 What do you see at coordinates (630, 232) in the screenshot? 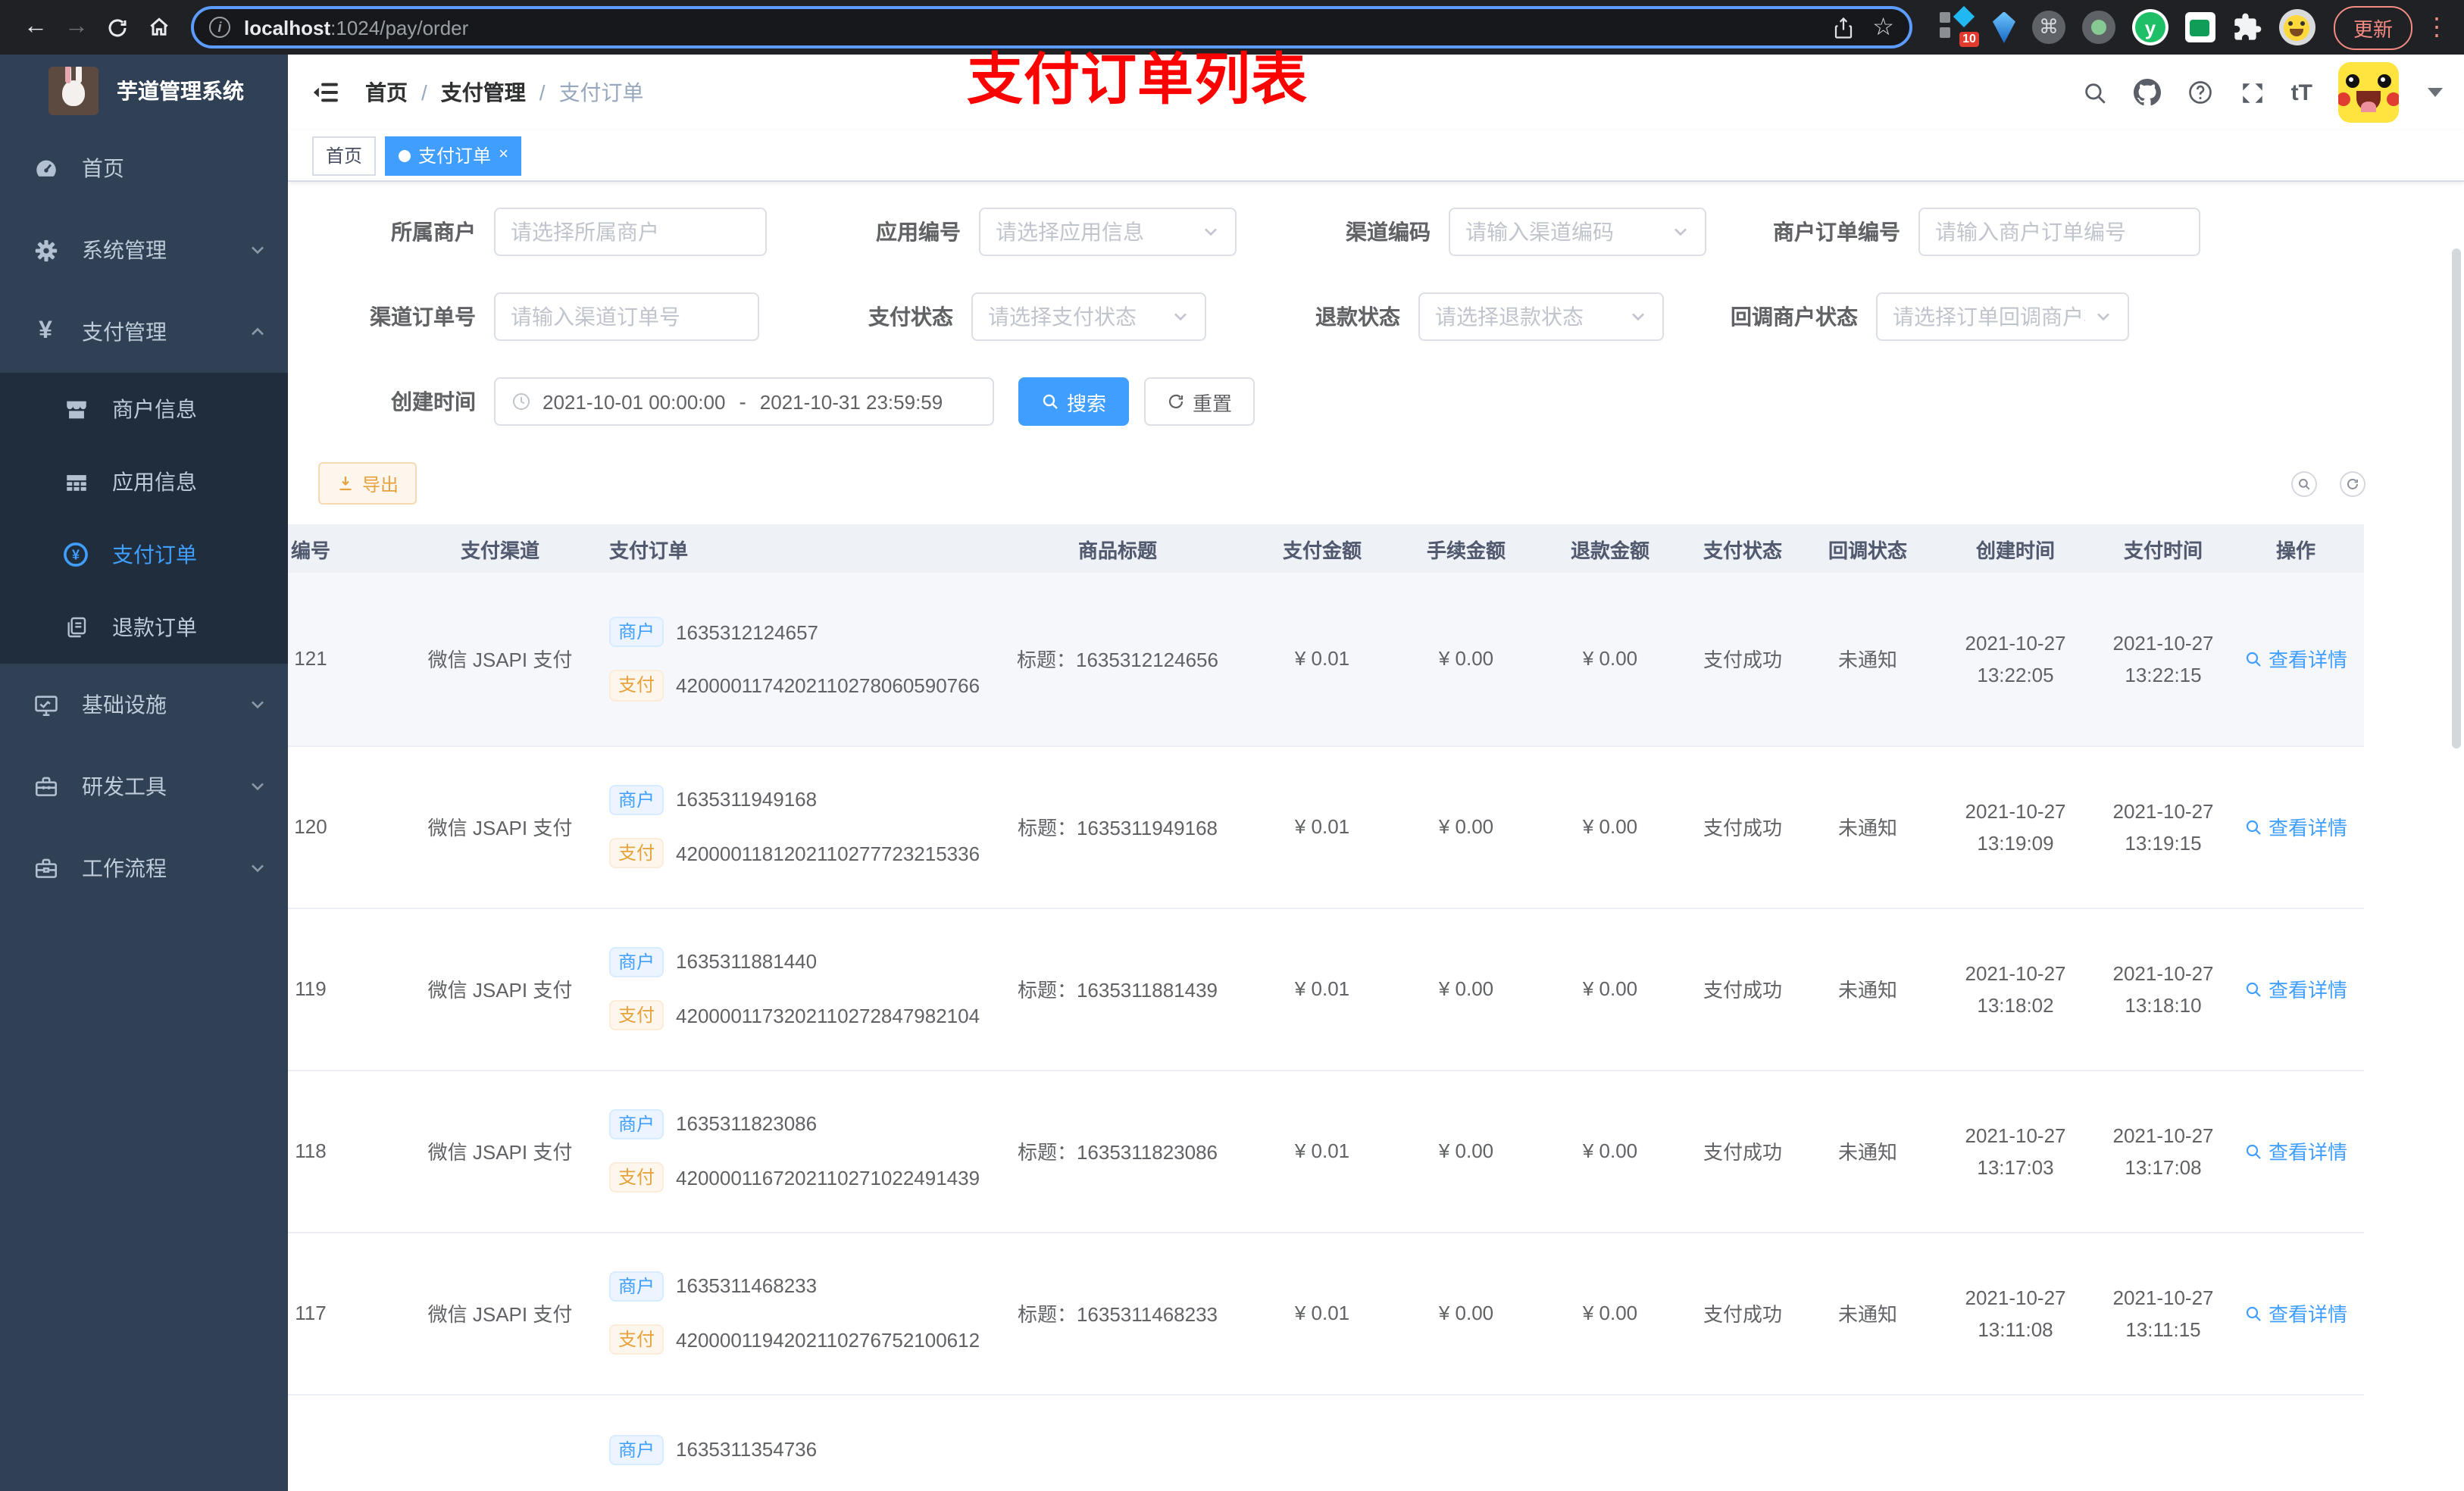
I see `merchant-input` at bounding box center [630, 232].